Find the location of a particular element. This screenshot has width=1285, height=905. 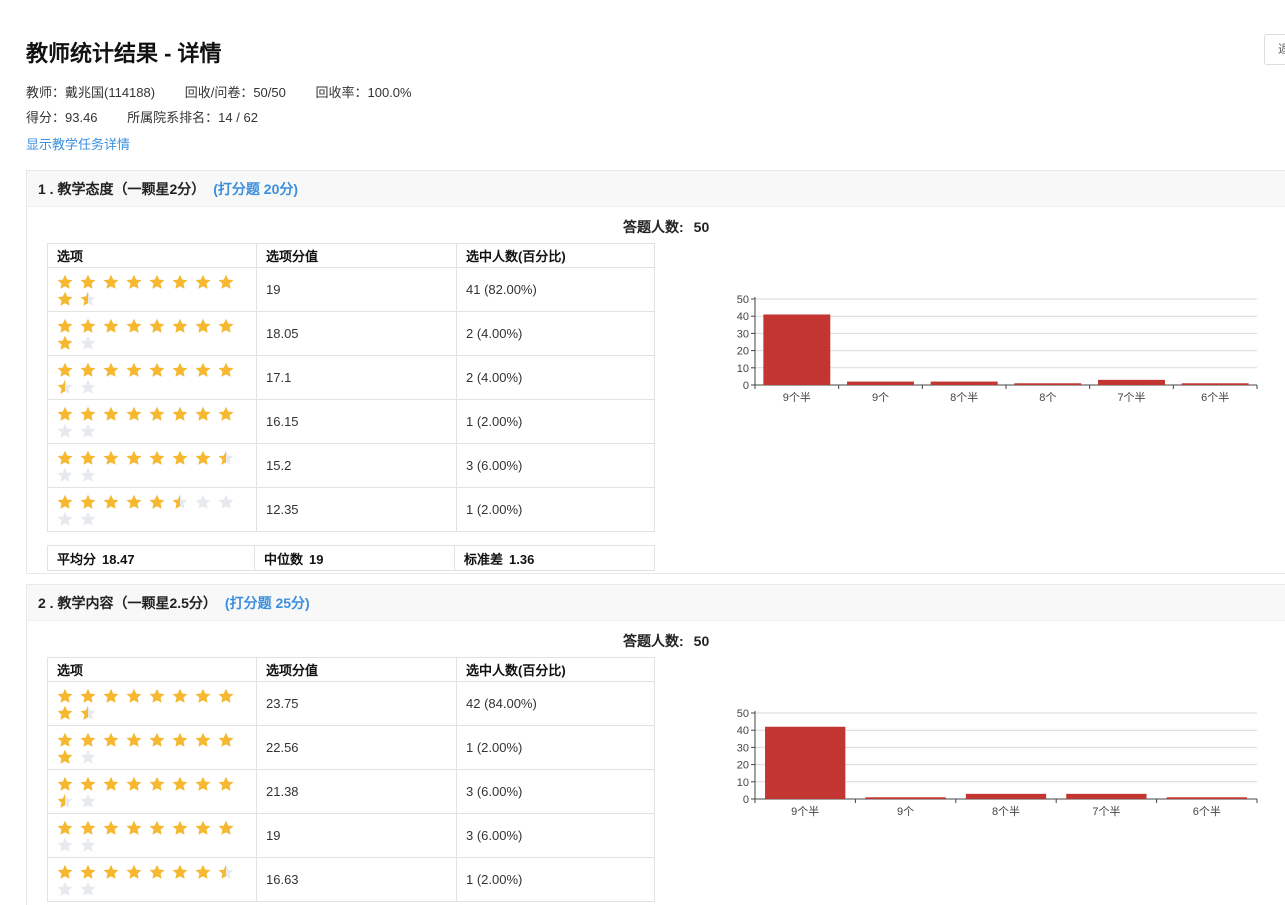

option-score: 16.15 is located at coordinates (356, 421).